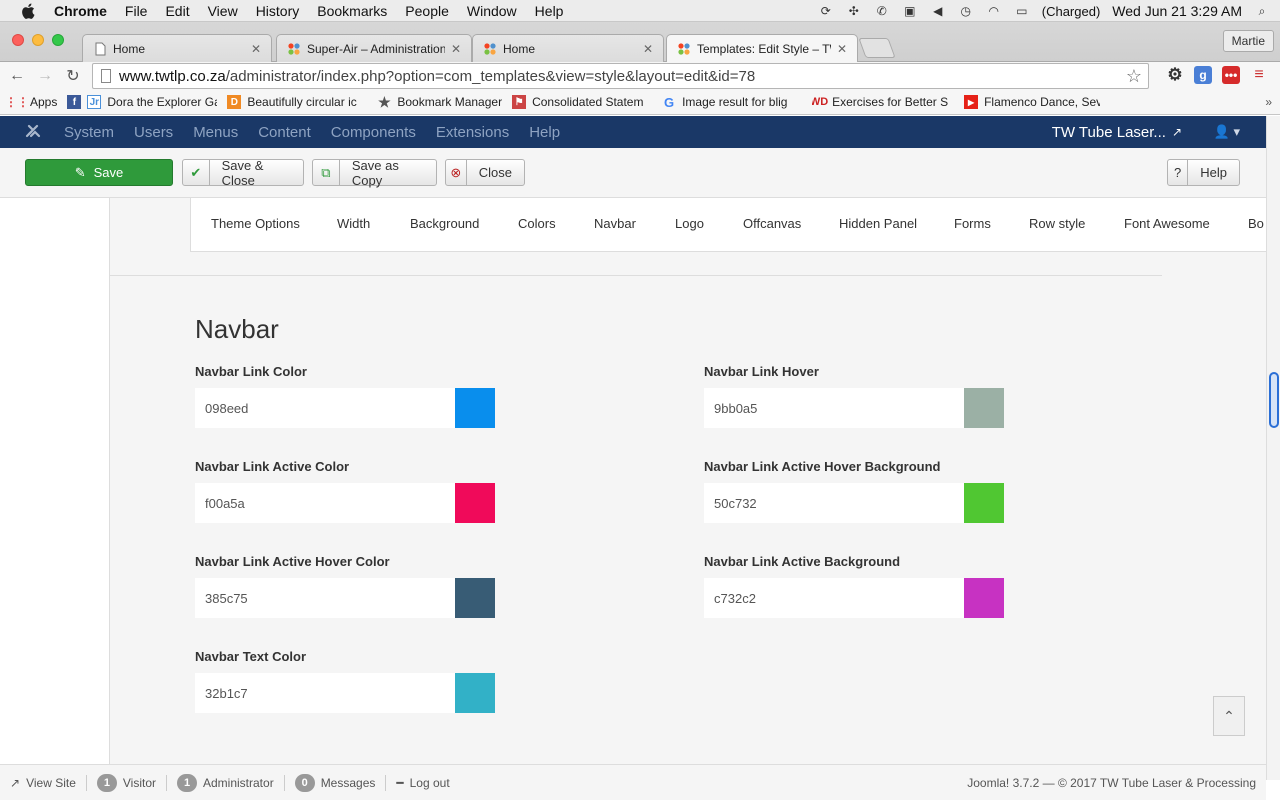  I want to click on visitors-indicator: 1 Visitor, so click(126, 782).